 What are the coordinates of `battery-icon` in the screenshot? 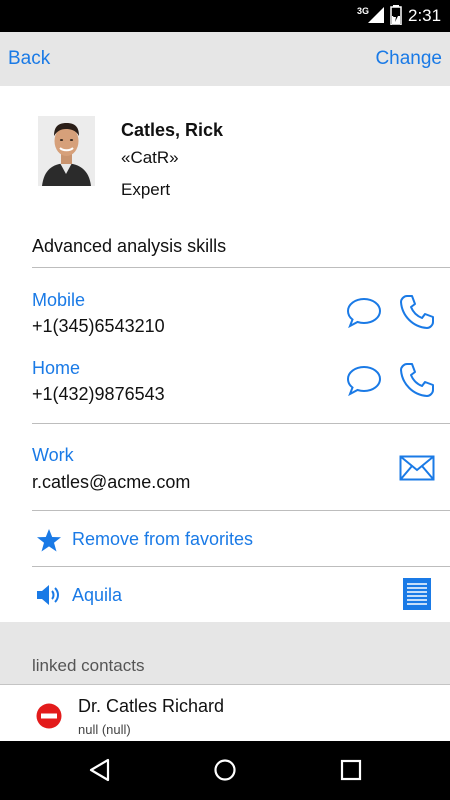 It's located at (396, 15).